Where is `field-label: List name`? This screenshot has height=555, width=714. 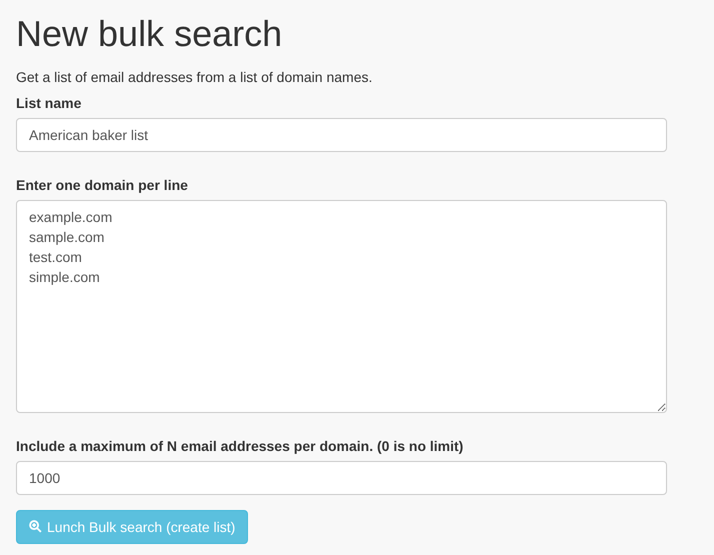
field-label: List name is located at coordinates (49, 102).